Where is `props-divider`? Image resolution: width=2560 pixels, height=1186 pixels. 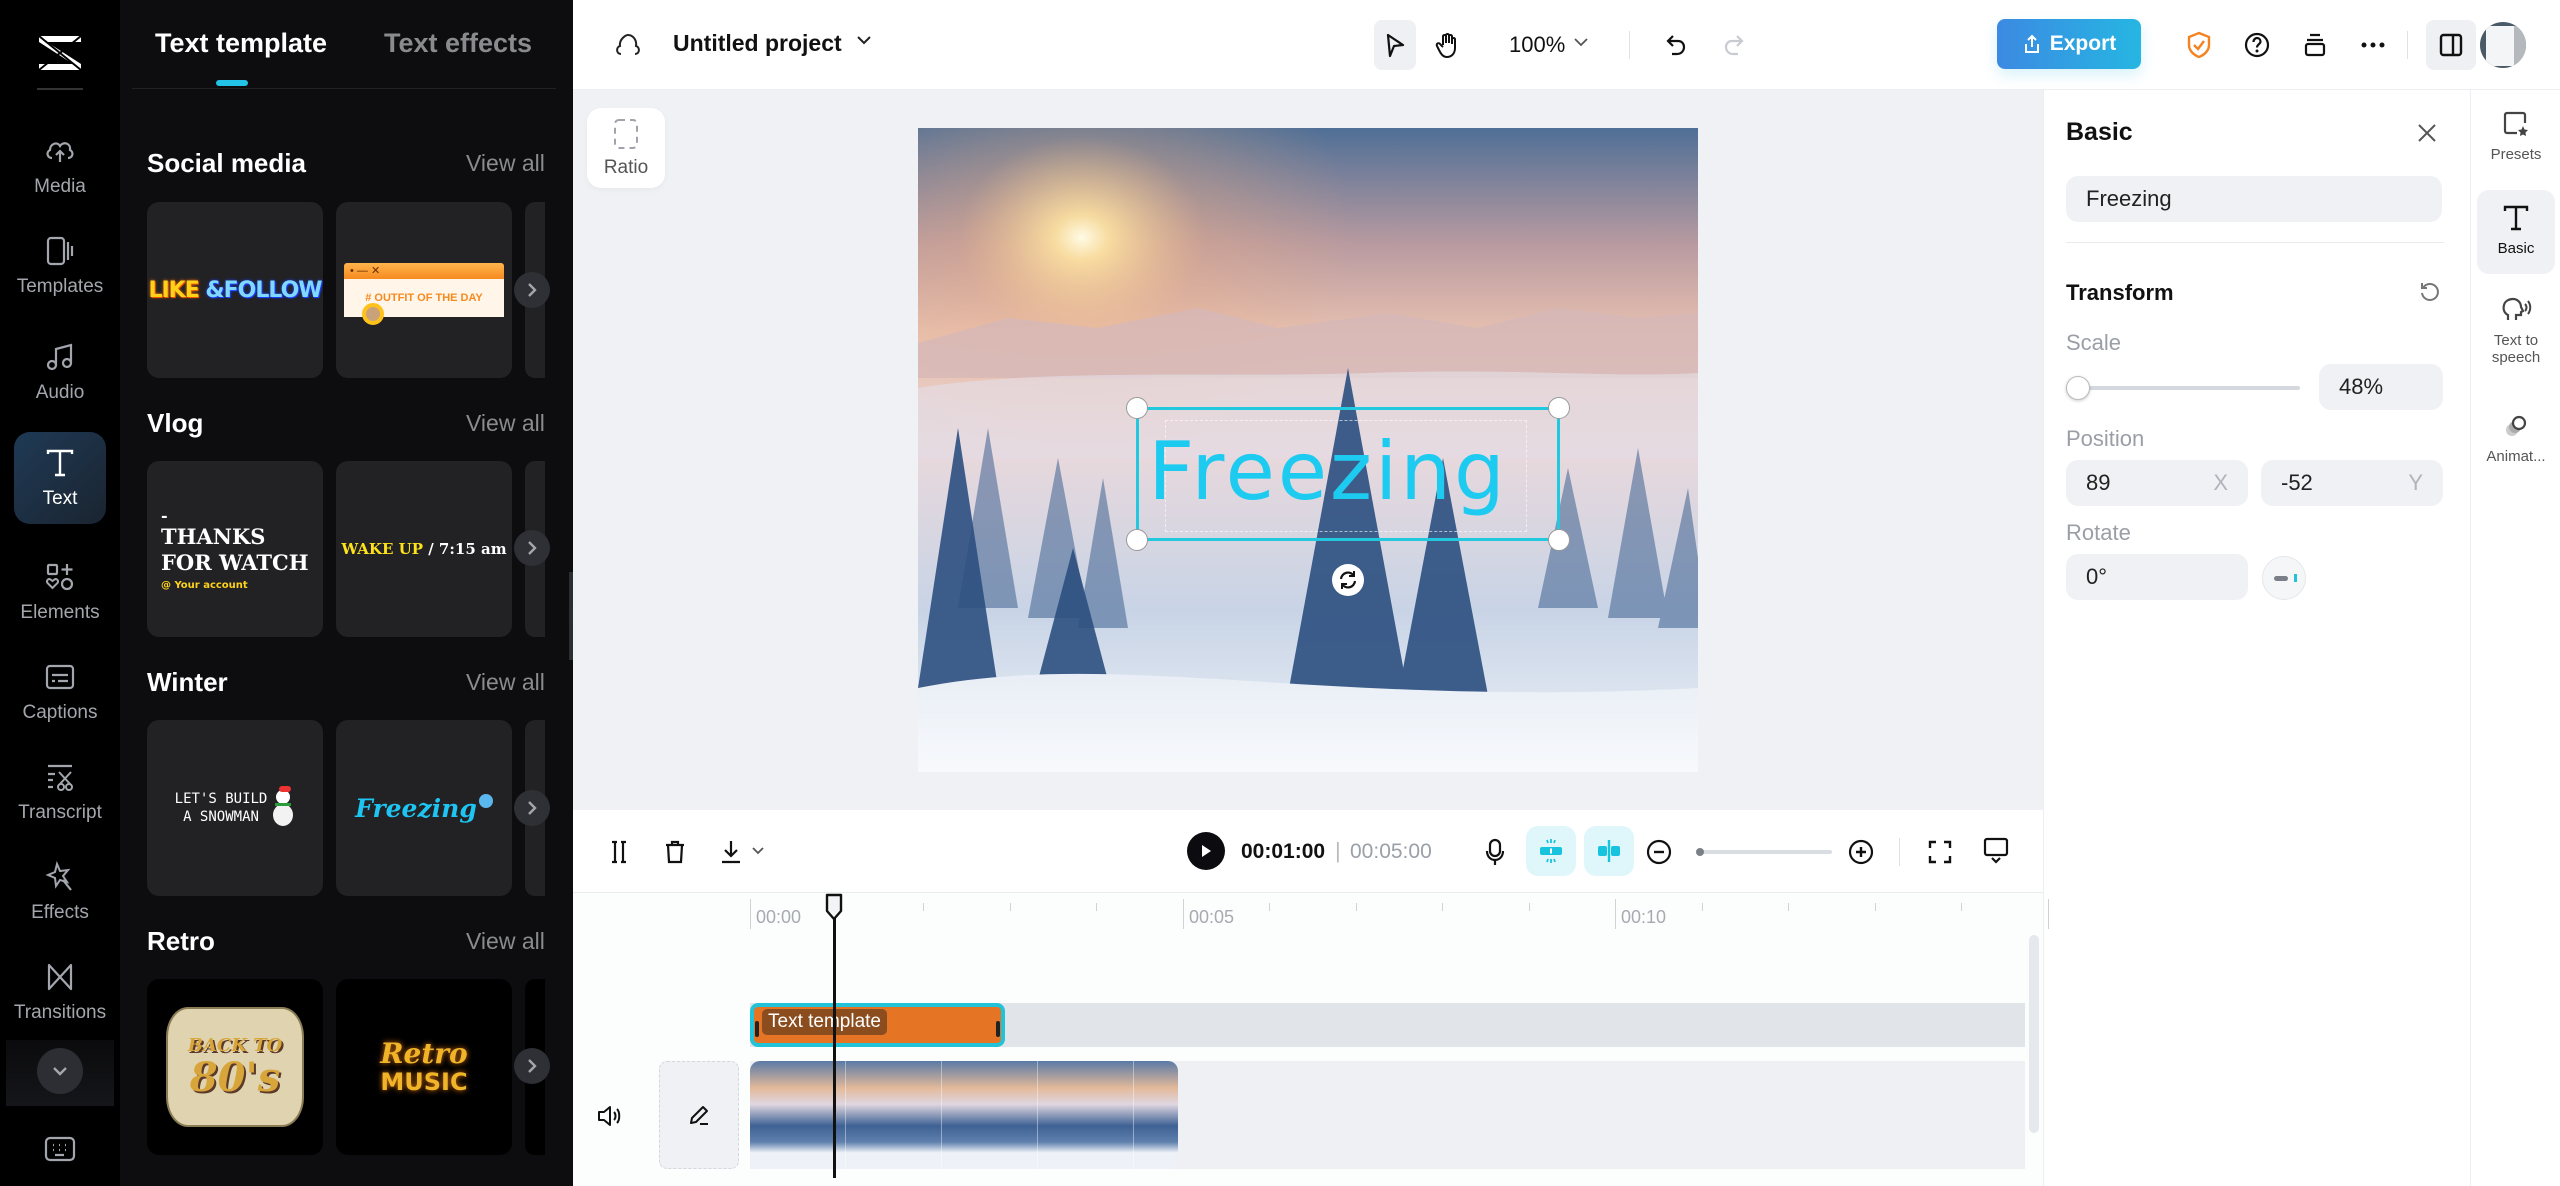 props-divider is located at coordinates (2255, 242).